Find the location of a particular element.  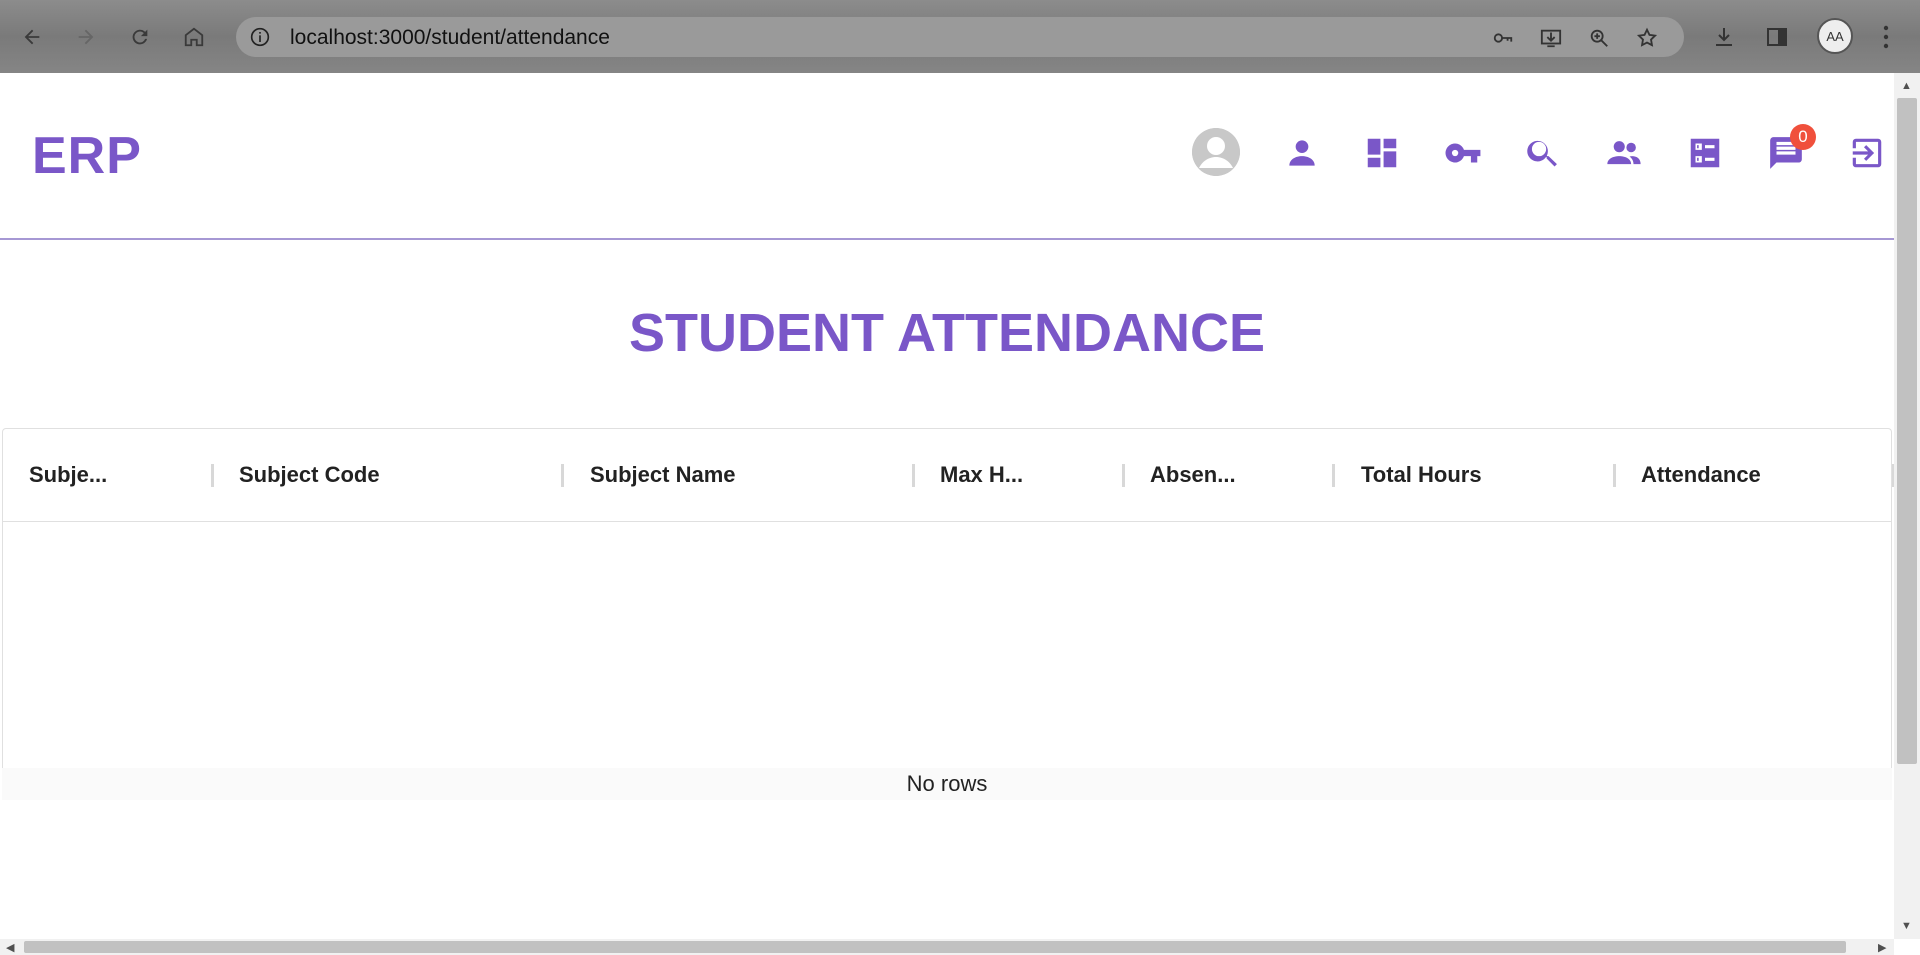

forward-icon is located at coordinates (86, 37).